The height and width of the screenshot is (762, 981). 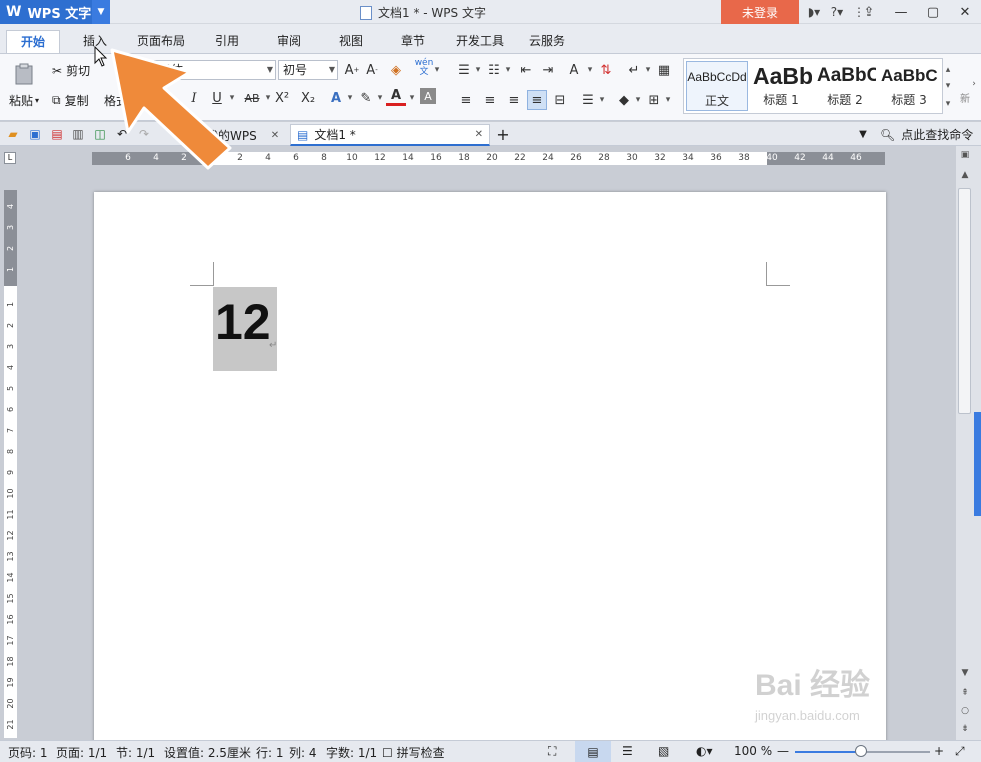 I want to click on tab-review: 审阅, so click(x=289, y=42).